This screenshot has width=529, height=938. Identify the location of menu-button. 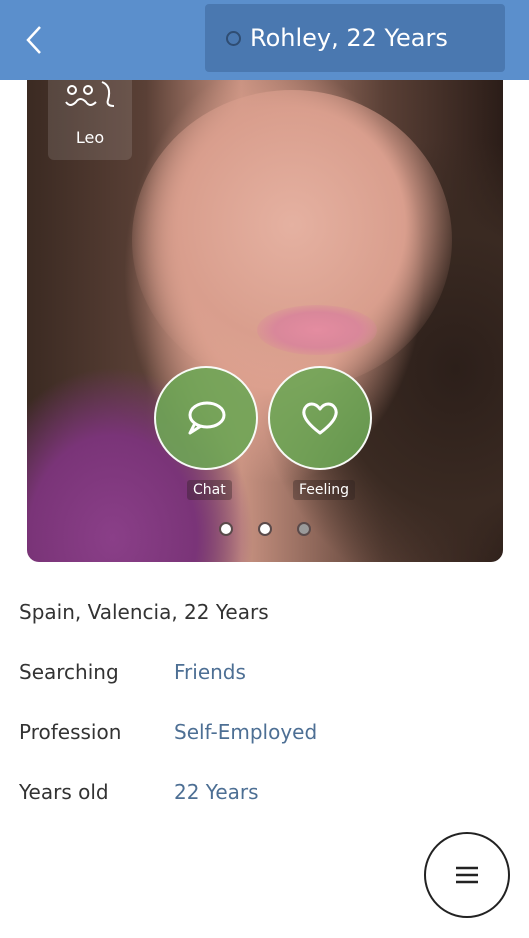
(467, 875).